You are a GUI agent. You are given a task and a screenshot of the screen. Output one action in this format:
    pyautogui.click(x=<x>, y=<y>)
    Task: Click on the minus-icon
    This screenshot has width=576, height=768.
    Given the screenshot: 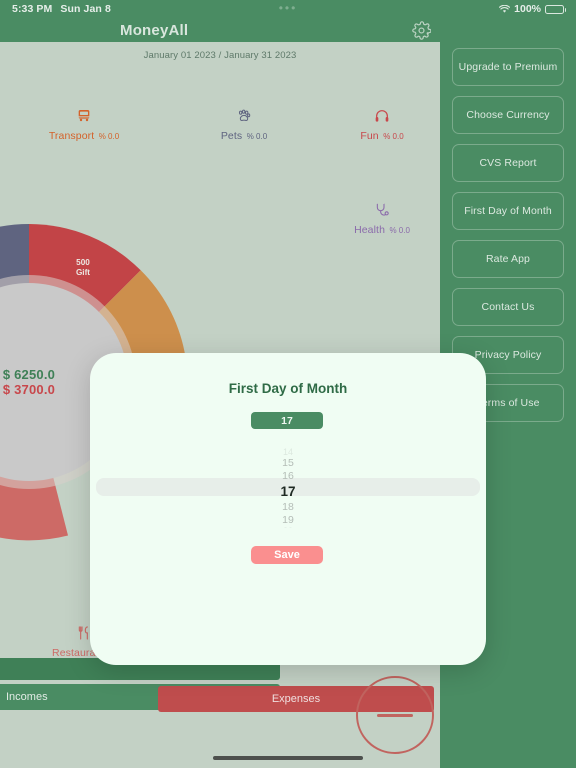 What is the action you would take?
    pyautogui.click(x=395, y=715)
    